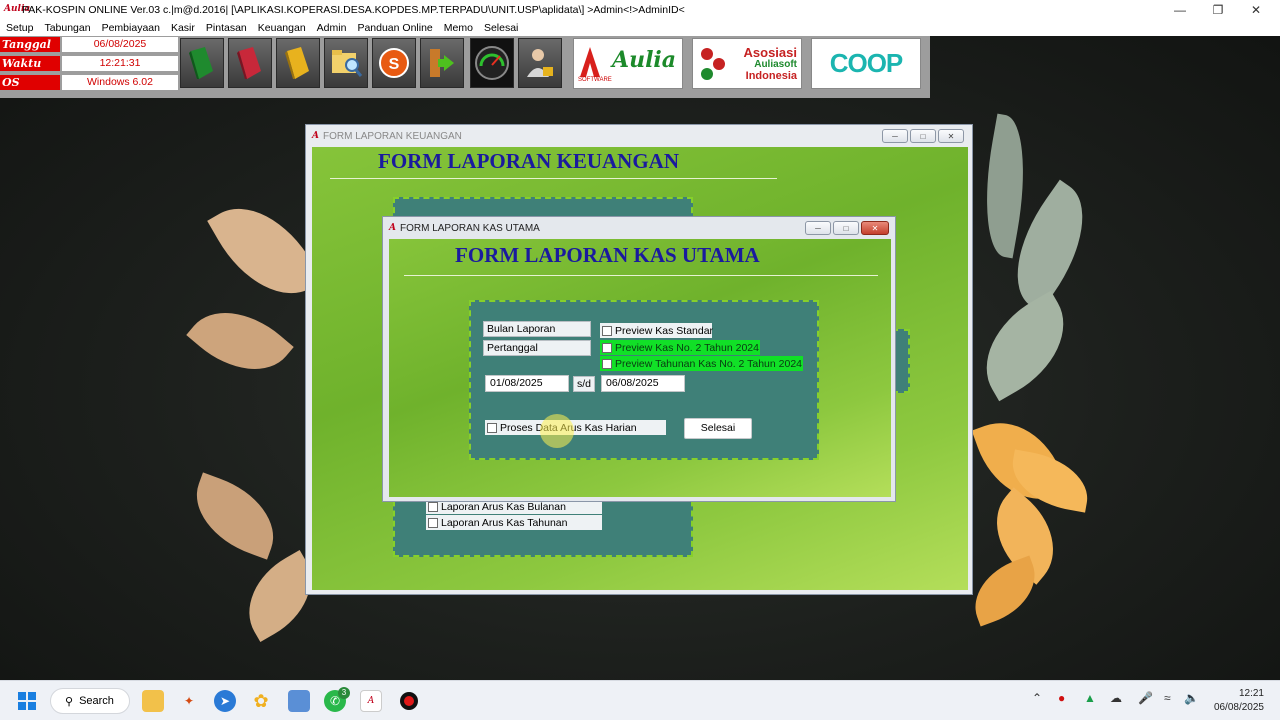 The height and width of the screenshot is (720, 1280). I want to click on menu-pintasan: Pintasan, so click(226, 28).